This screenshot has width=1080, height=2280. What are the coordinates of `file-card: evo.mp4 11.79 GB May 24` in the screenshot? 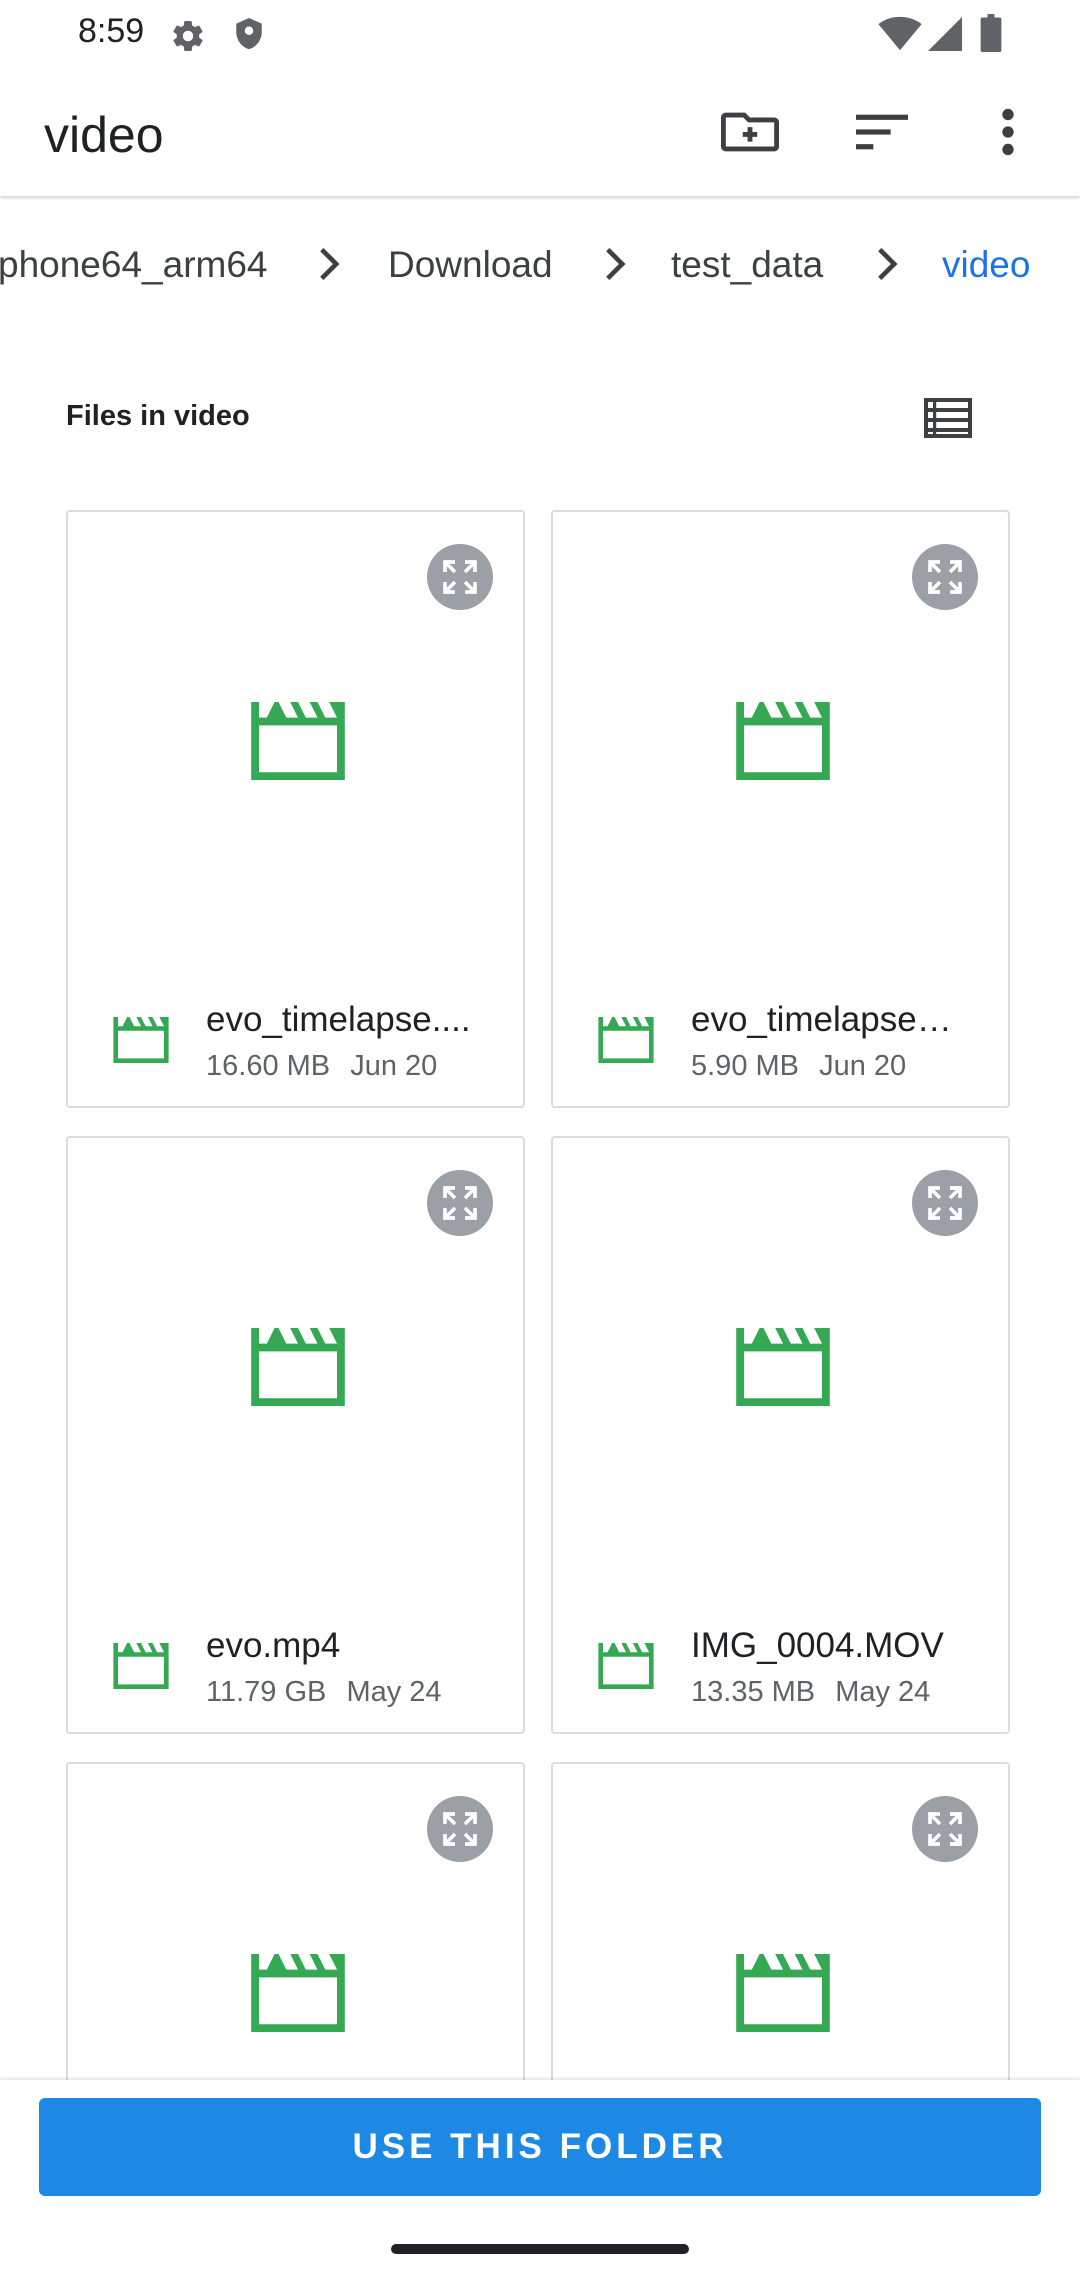 It's located at (295, 1435).